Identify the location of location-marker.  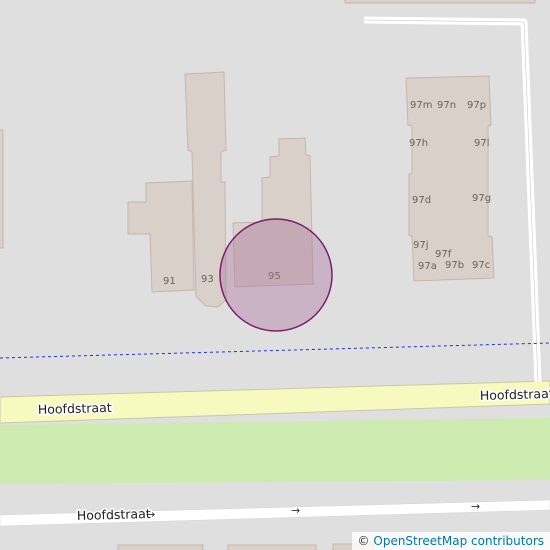
(276, 275).